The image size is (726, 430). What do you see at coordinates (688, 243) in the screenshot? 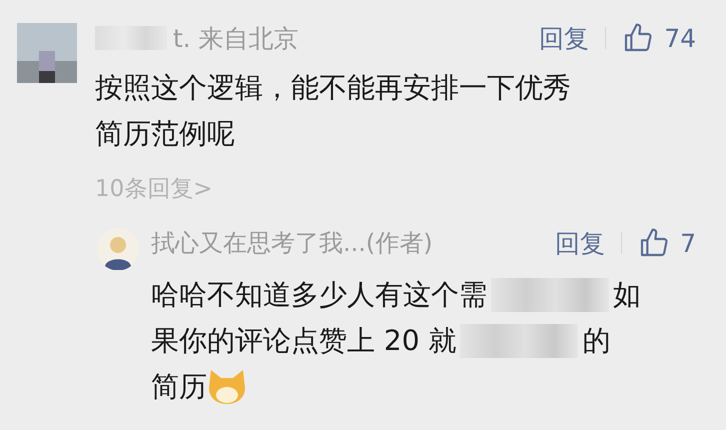
I see `like-count: 7` at bounding box center [688, 243].